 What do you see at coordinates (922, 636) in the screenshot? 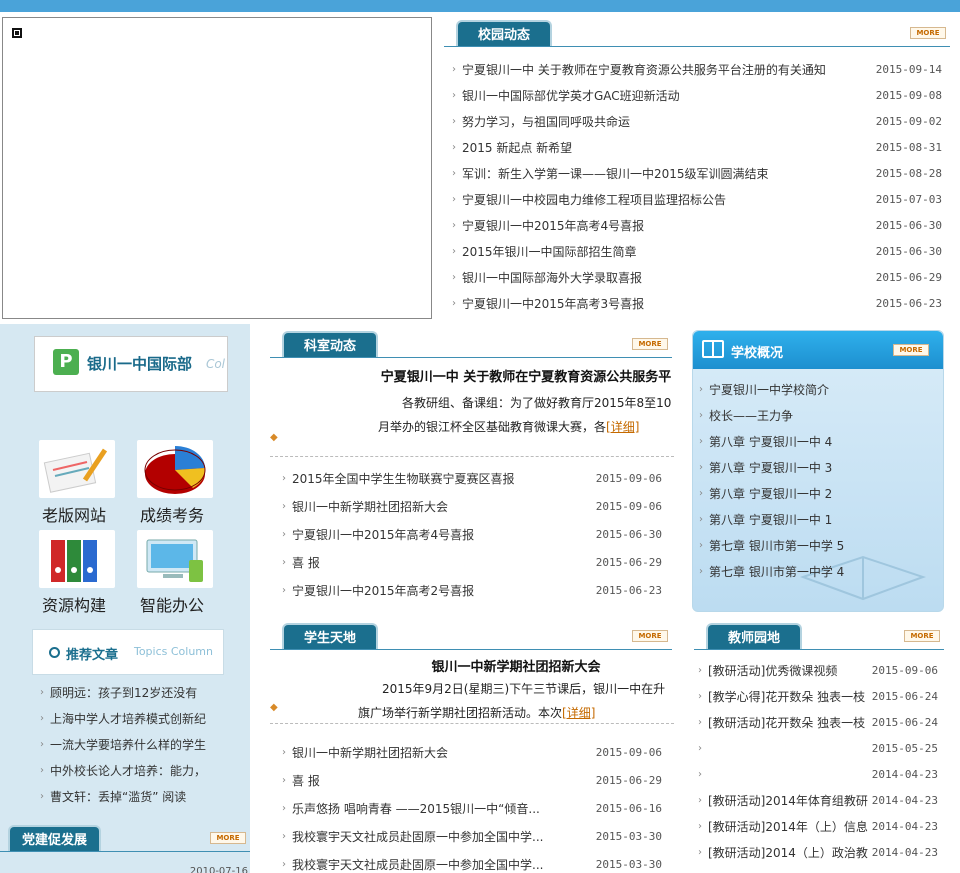
I see `teachers-more-button: MORE` at bounding box center [922, 636].